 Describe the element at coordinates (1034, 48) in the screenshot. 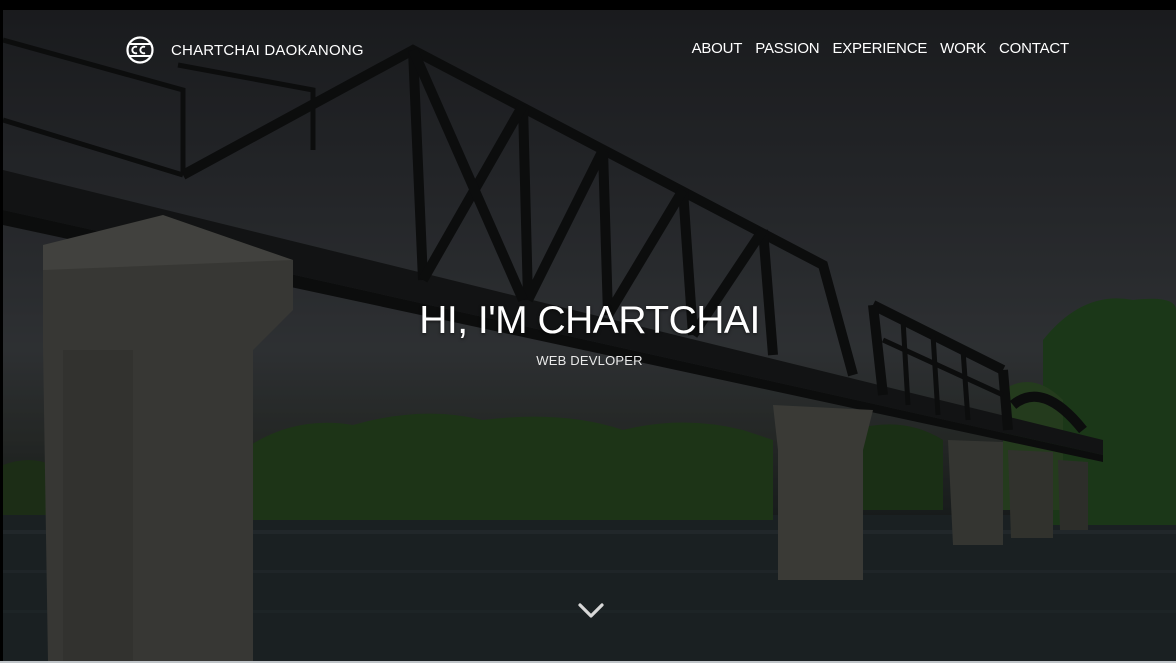

I see `nav-link-contact: CONTACT` at that location.